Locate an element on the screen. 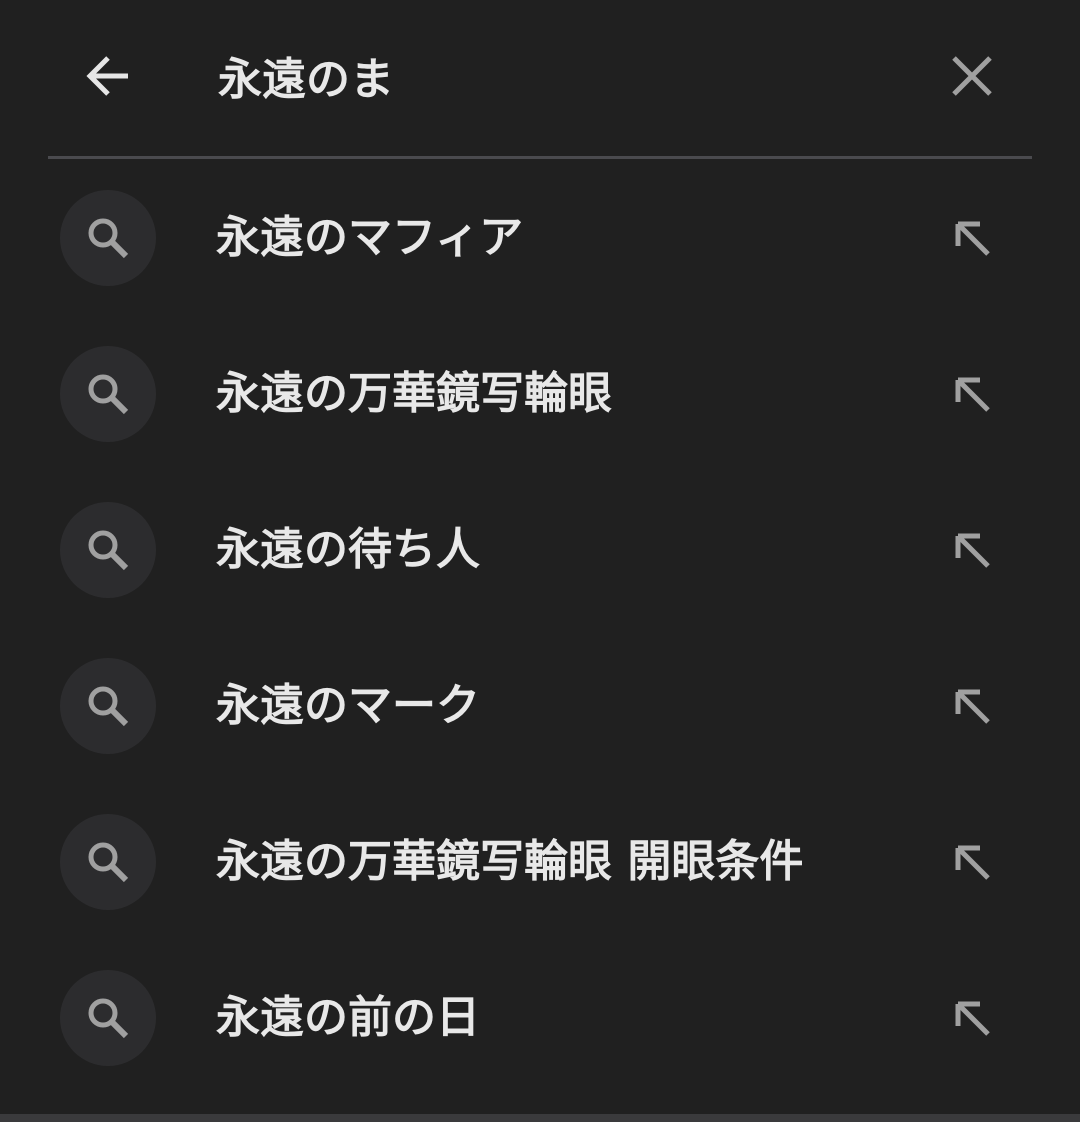 The image size is (1080, 1122). suggestion-text: 永遠の待ち人 is located at coordinates (348, 549).